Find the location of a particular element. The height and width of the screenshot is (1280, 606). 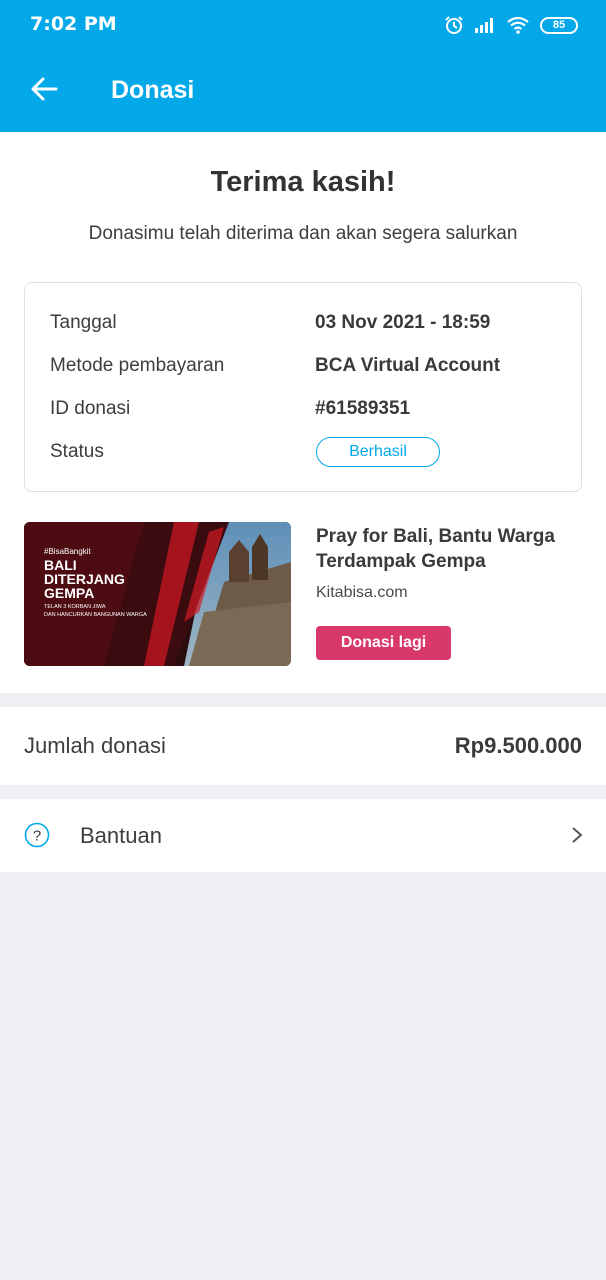

wifi-icon is located at coordinates (518, 25).